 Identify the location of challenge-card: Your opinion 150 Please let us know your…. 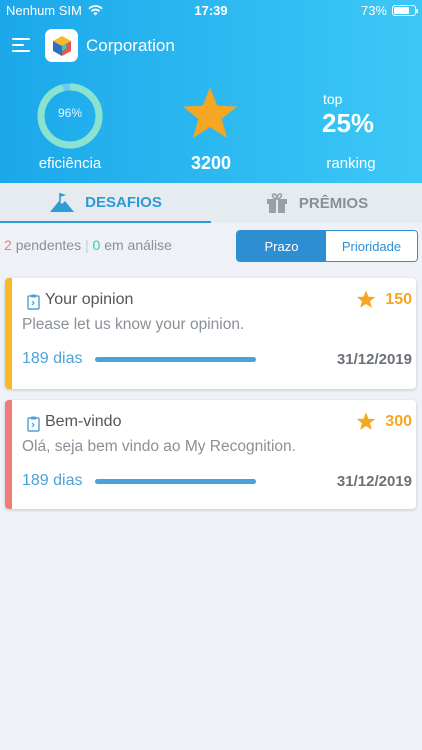
(210, 333).